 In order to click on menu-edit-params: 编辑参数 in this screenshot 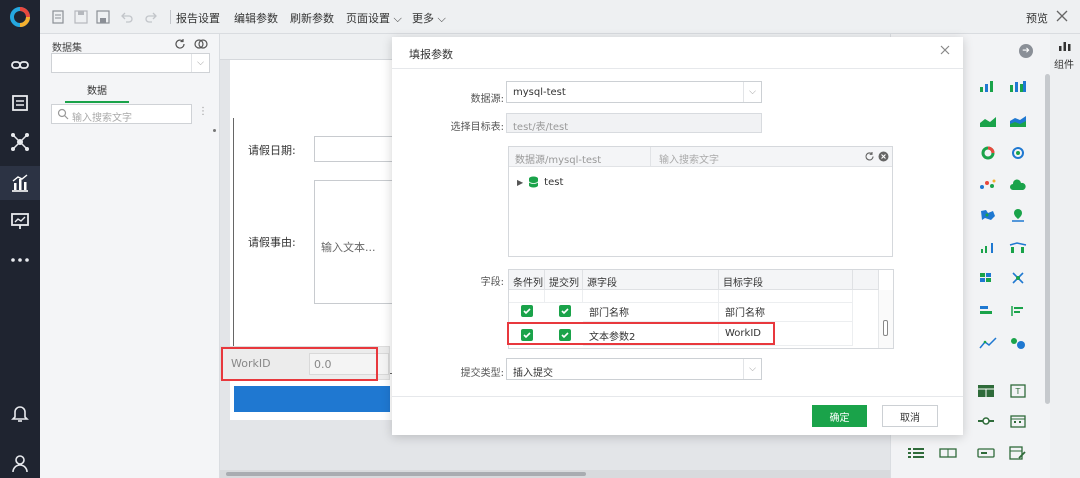, I will do `click(256, 18)`.